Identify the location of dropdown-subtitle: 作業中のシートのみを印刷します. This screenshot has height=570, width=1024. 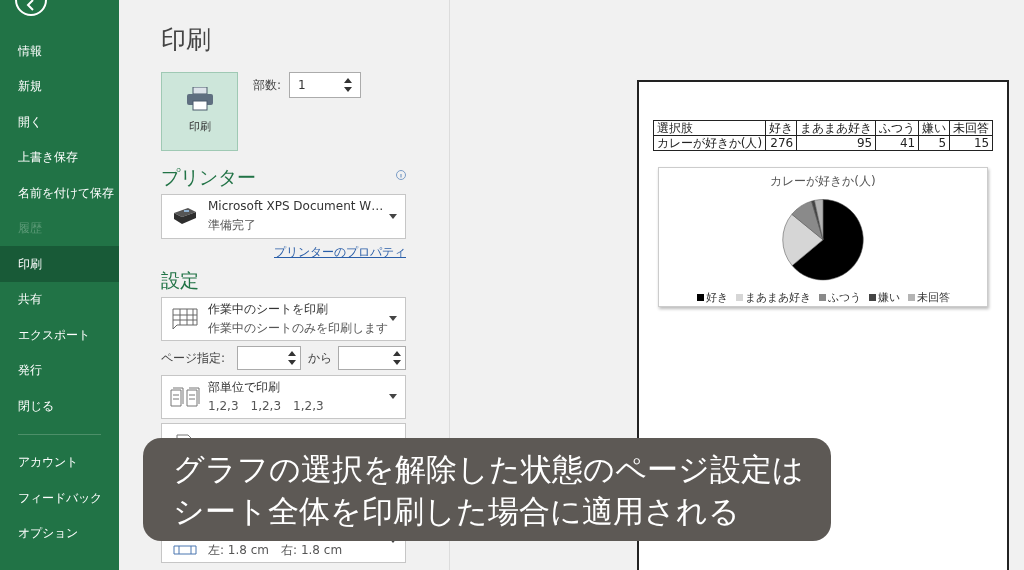
(298, 328).